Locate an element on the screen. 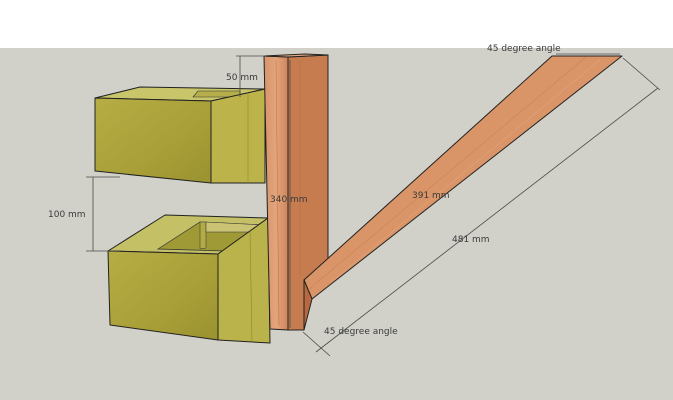 The height and width of the screenshot is (400, 673). dim-block-gap-label: 100 mm is located at coordinates (67, 215).